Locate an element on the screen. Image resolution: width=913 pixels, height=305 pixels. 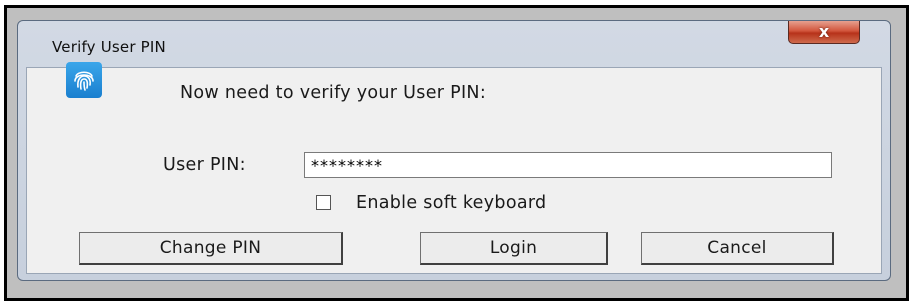
window-title: Verify User PIN is located at coordinates (109, 47).